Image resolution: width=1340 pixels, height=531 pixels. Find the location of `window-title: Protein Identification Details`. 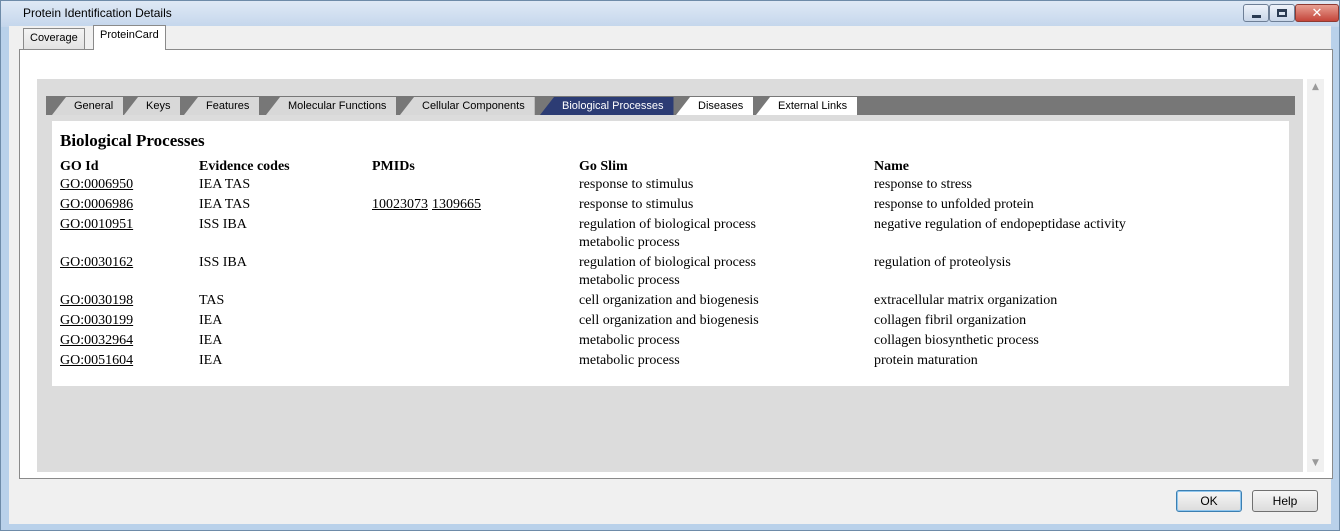

window-title: Protein Identification Details is located at coordinates (97, 13).